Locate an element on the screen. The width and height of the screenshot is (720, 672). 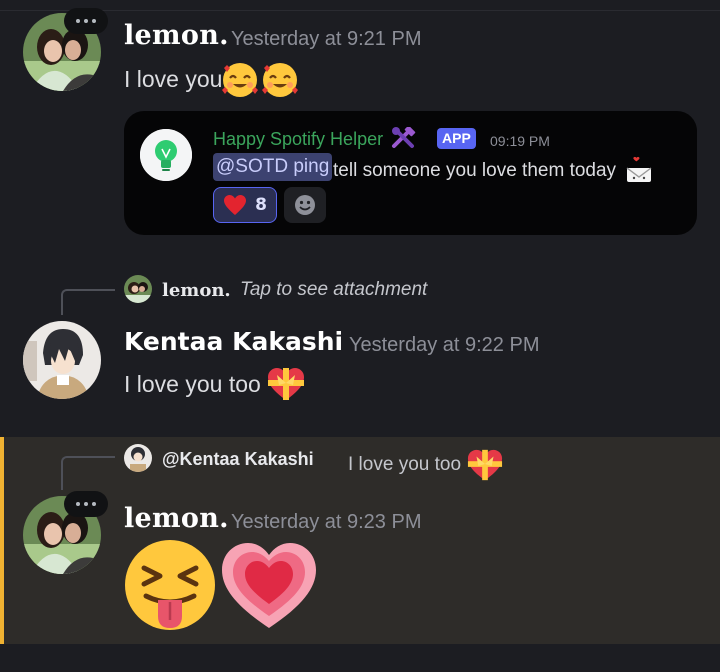
squinting-face-with-tongue-emoji is located at coordinates (170, 585).